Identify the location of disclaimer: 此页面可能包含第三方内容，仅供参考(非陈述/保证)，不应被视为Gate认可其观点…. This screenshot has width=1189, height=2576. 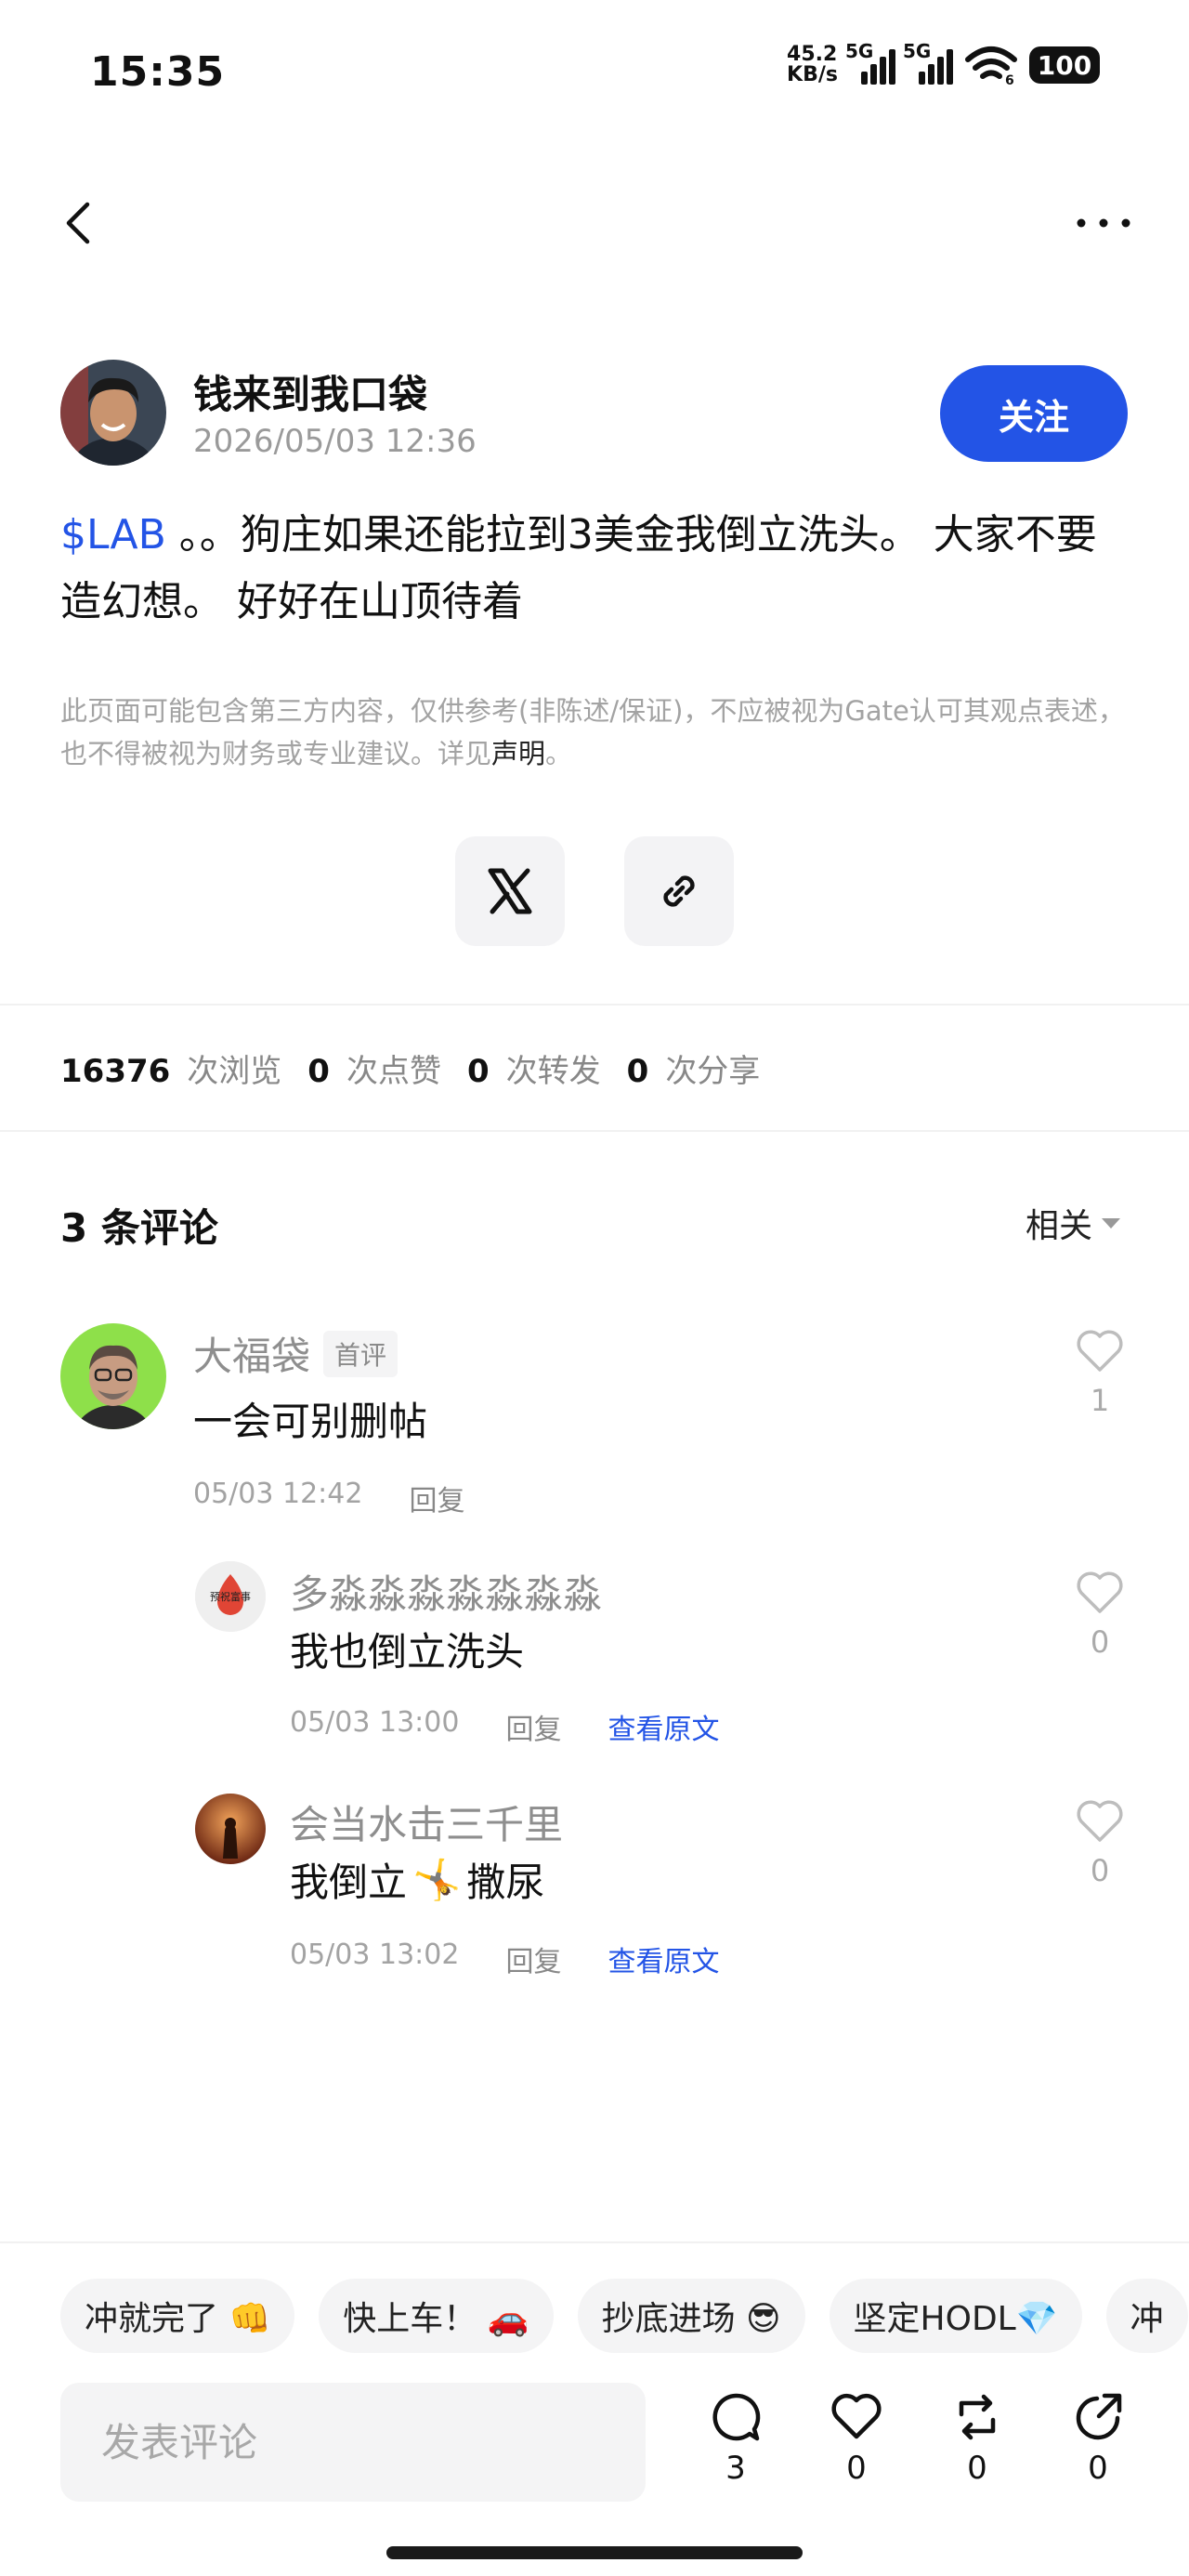
(594, 732).